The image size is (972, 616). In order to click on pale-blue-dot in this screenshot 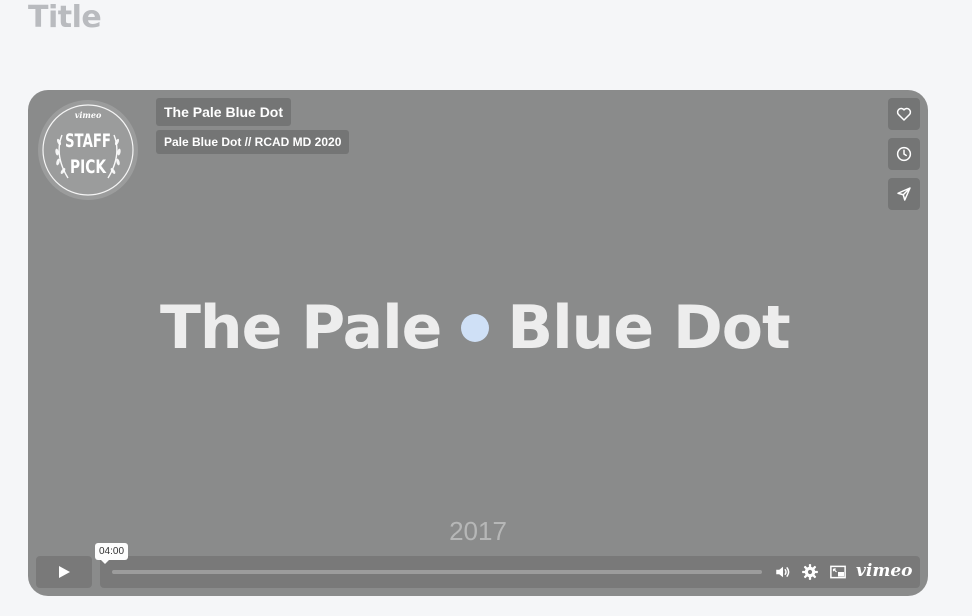, I will do `click(475, 328)`.